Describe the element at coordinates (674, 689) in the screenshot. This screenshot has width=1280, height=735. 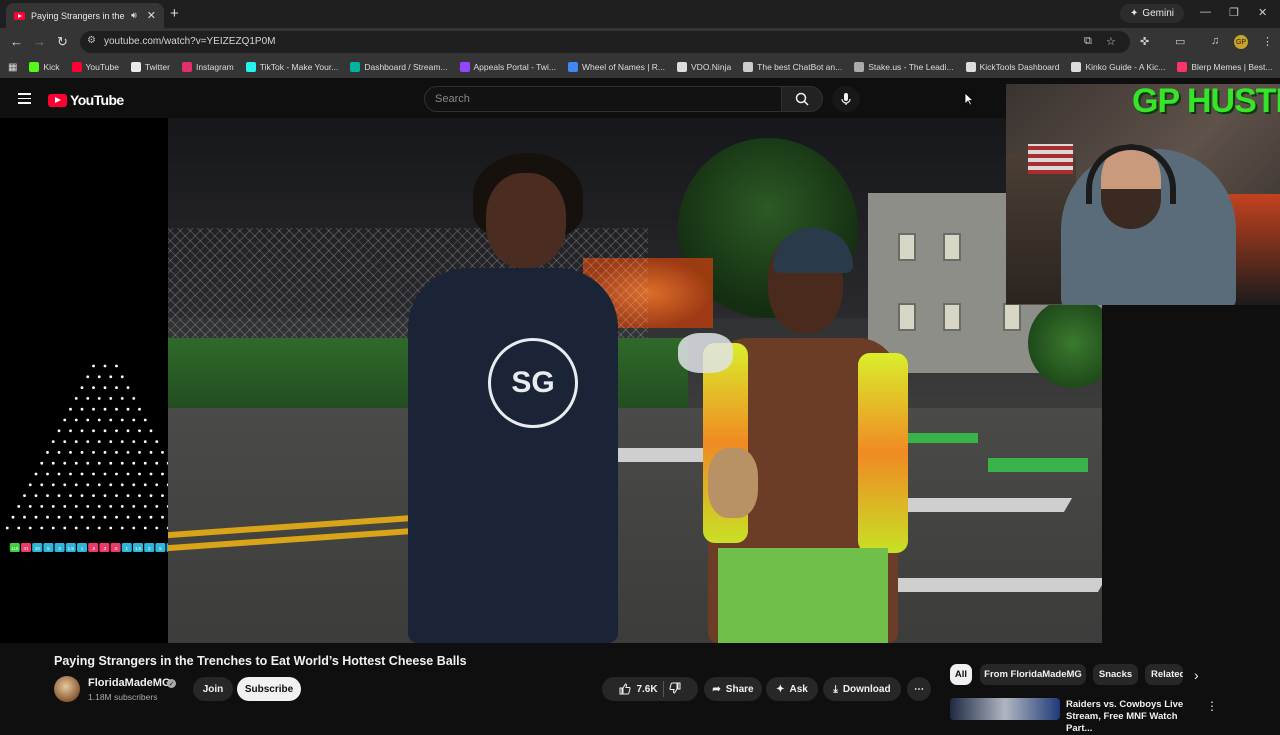
I see `dislike-button` at that location.